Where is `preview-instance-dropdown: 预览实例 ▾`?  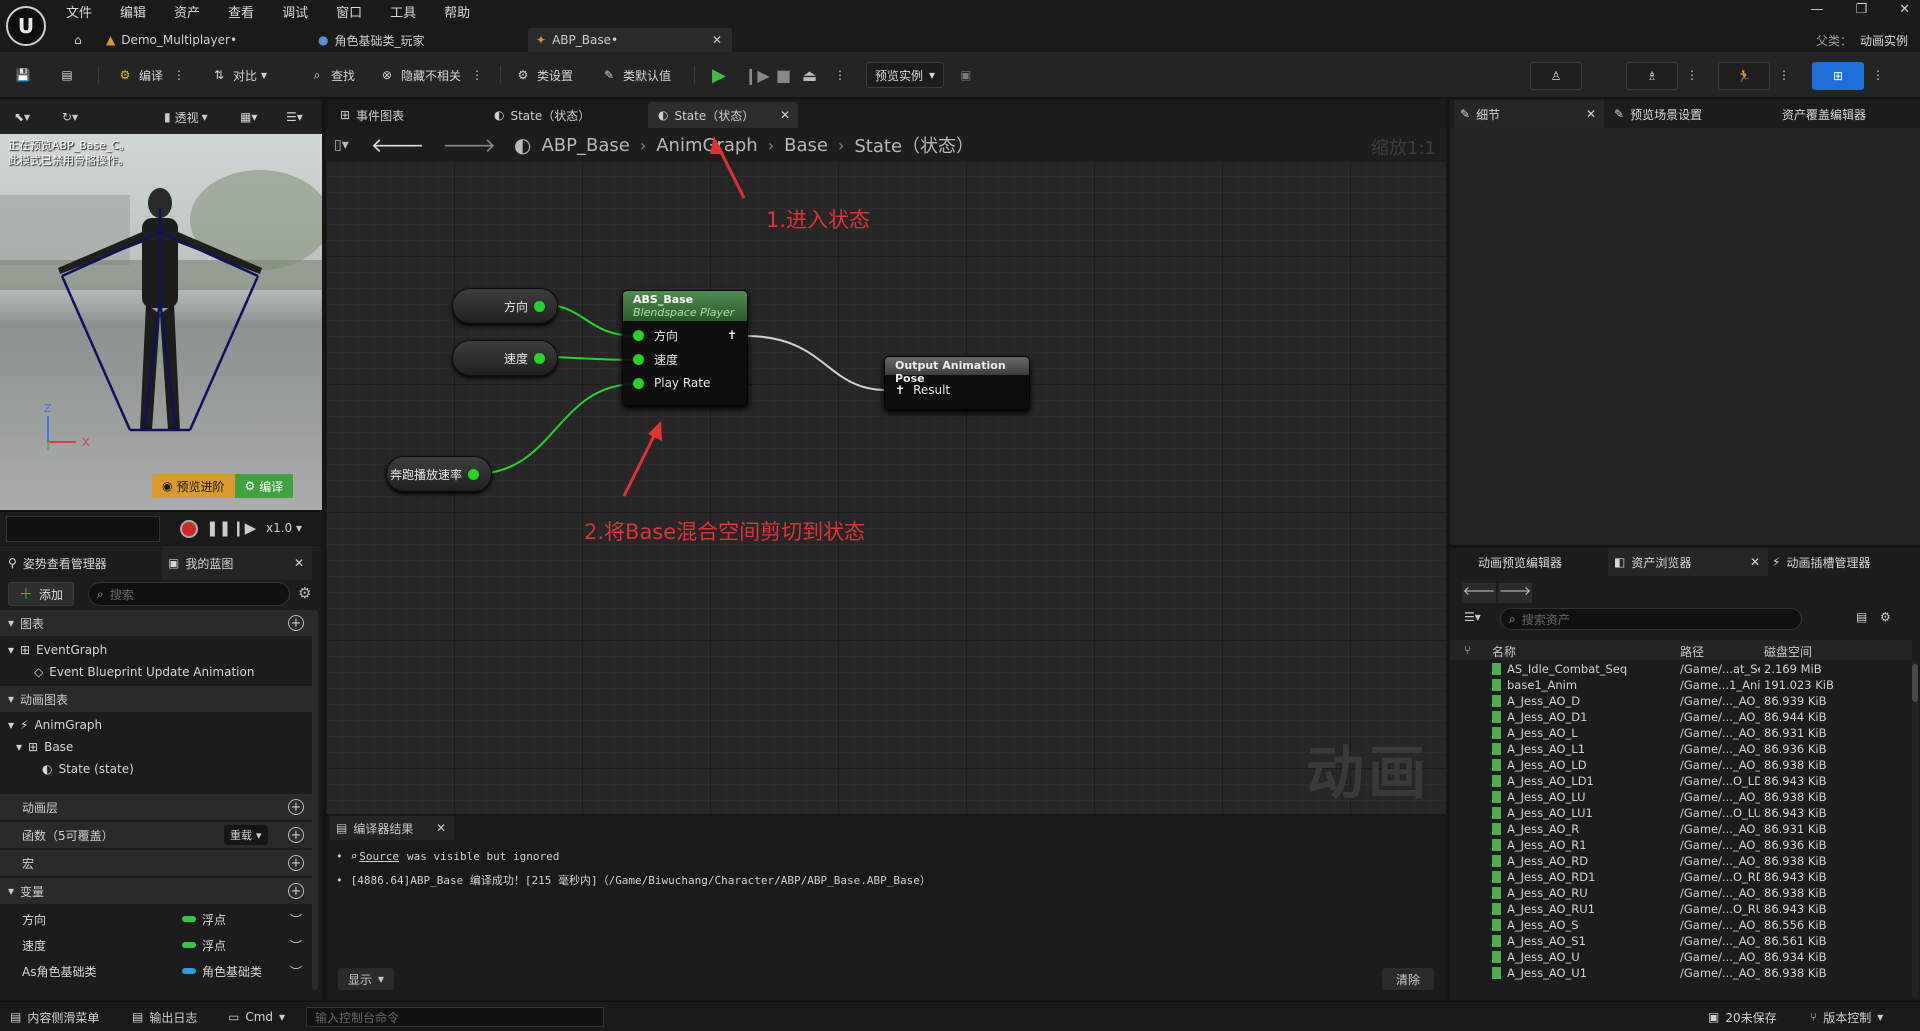
preview-instance-dropdown: 预览实例 ▾ is located at coordinates (905, 75).